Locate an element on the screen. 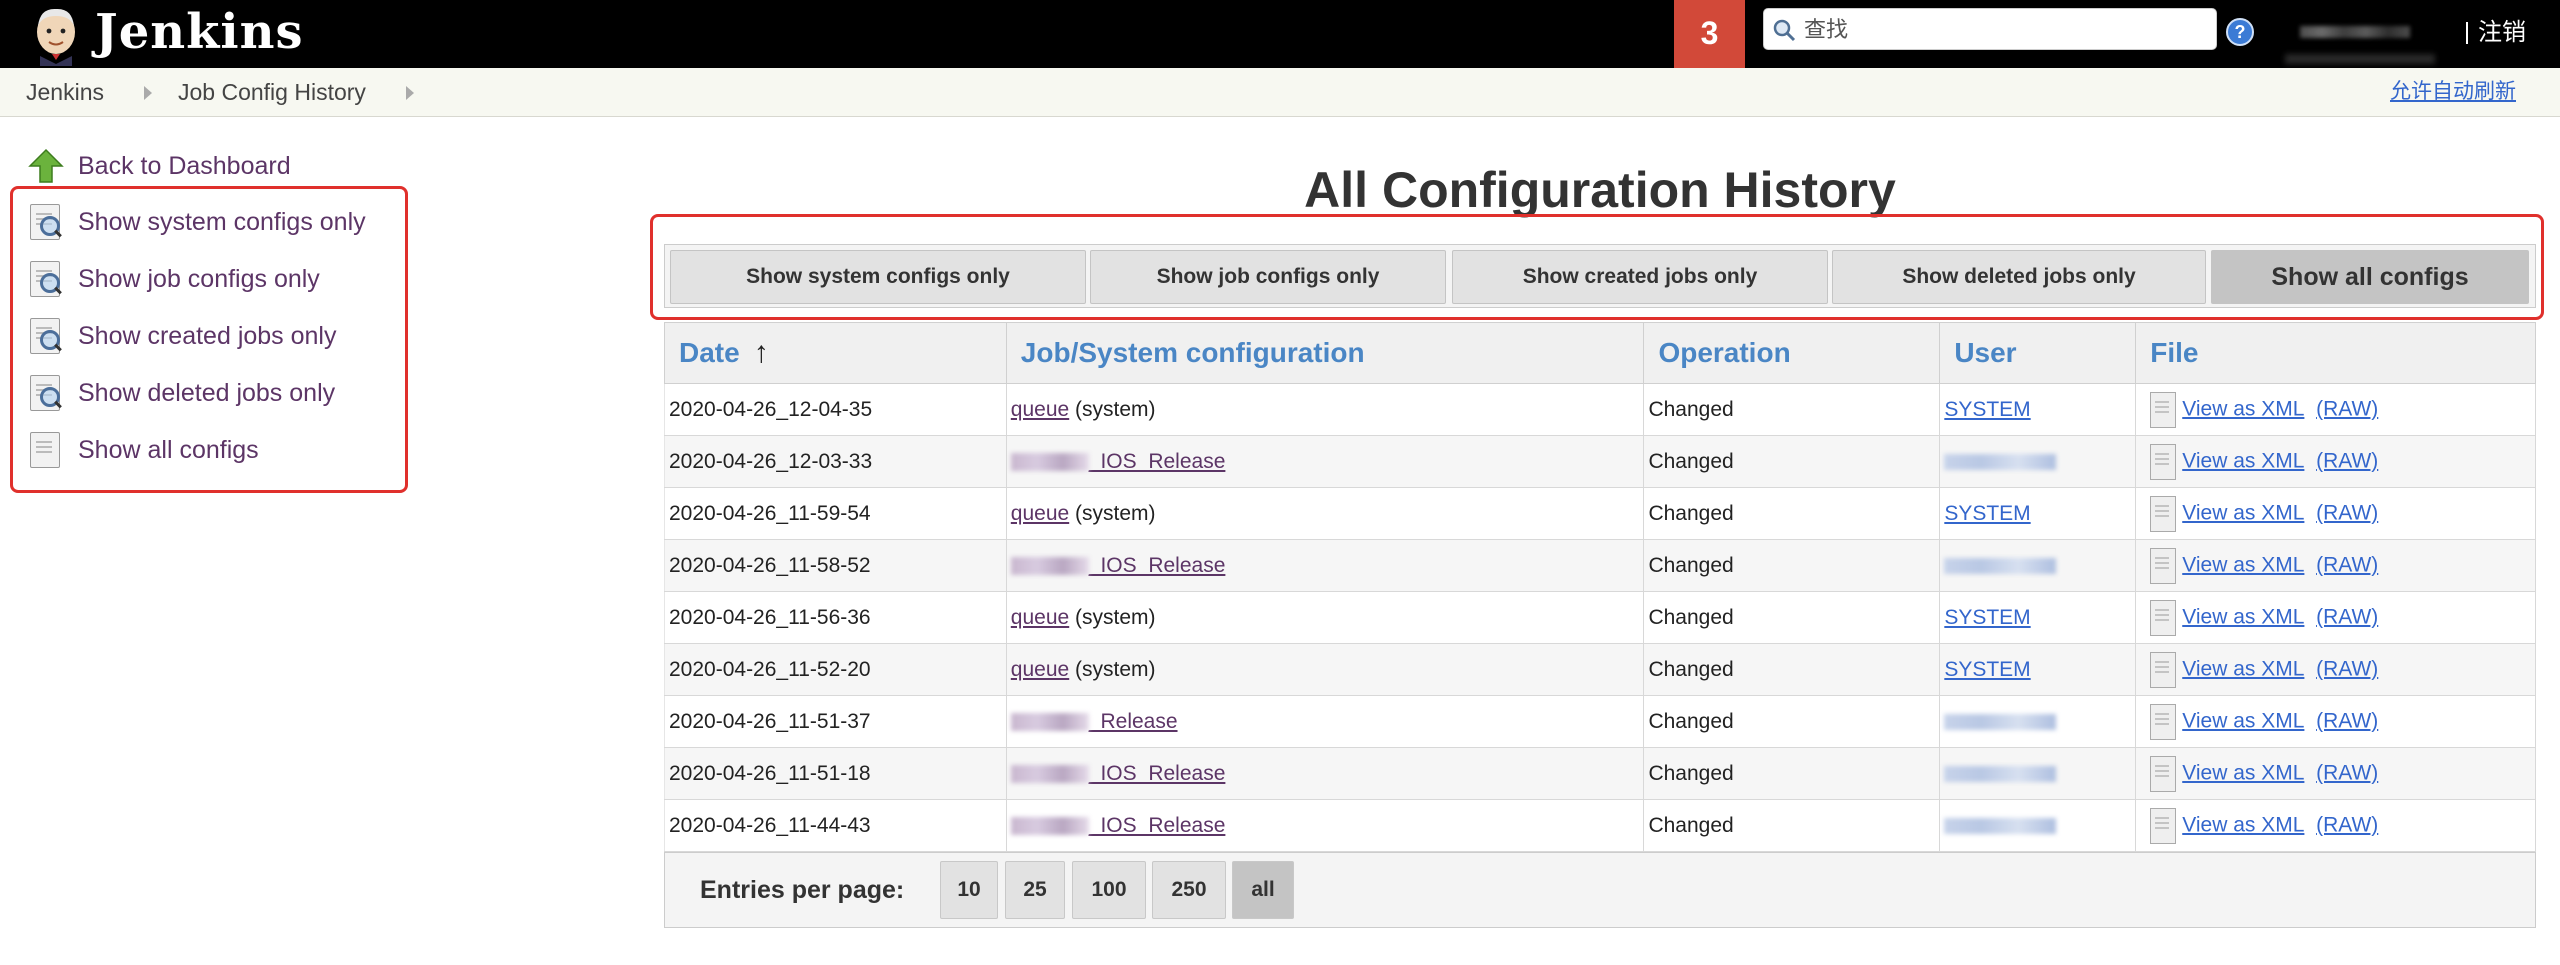  search-box is located at coordinates (1990, 29).